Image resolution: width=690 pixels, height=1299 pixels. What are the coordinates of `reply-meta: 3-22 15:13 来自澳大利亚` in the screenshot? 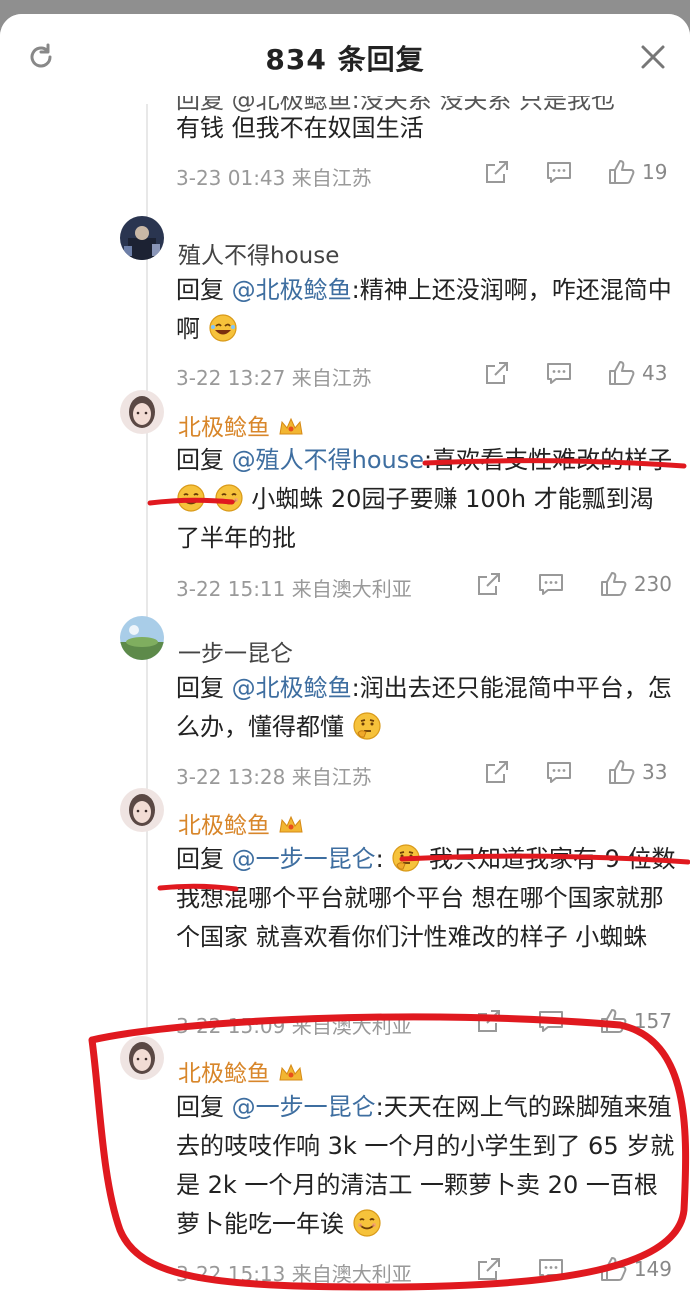 It's located at (294, 1274).